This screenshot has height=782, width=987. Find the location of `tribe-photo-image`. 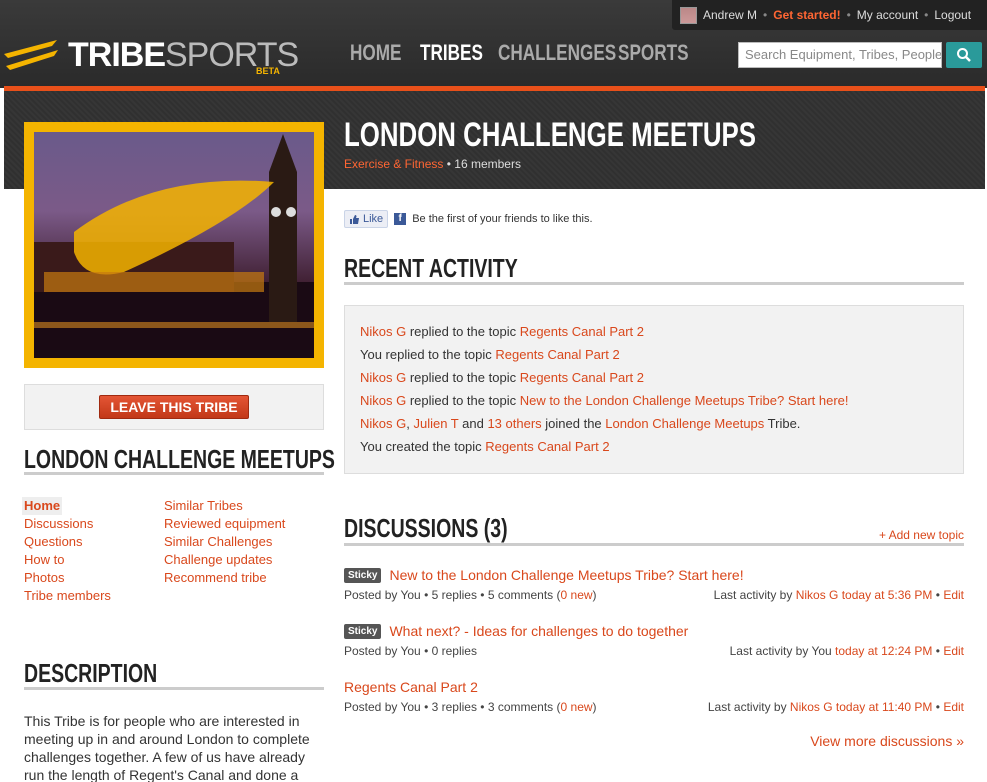

tribe-photo-image is located at coordinates (174, 246).